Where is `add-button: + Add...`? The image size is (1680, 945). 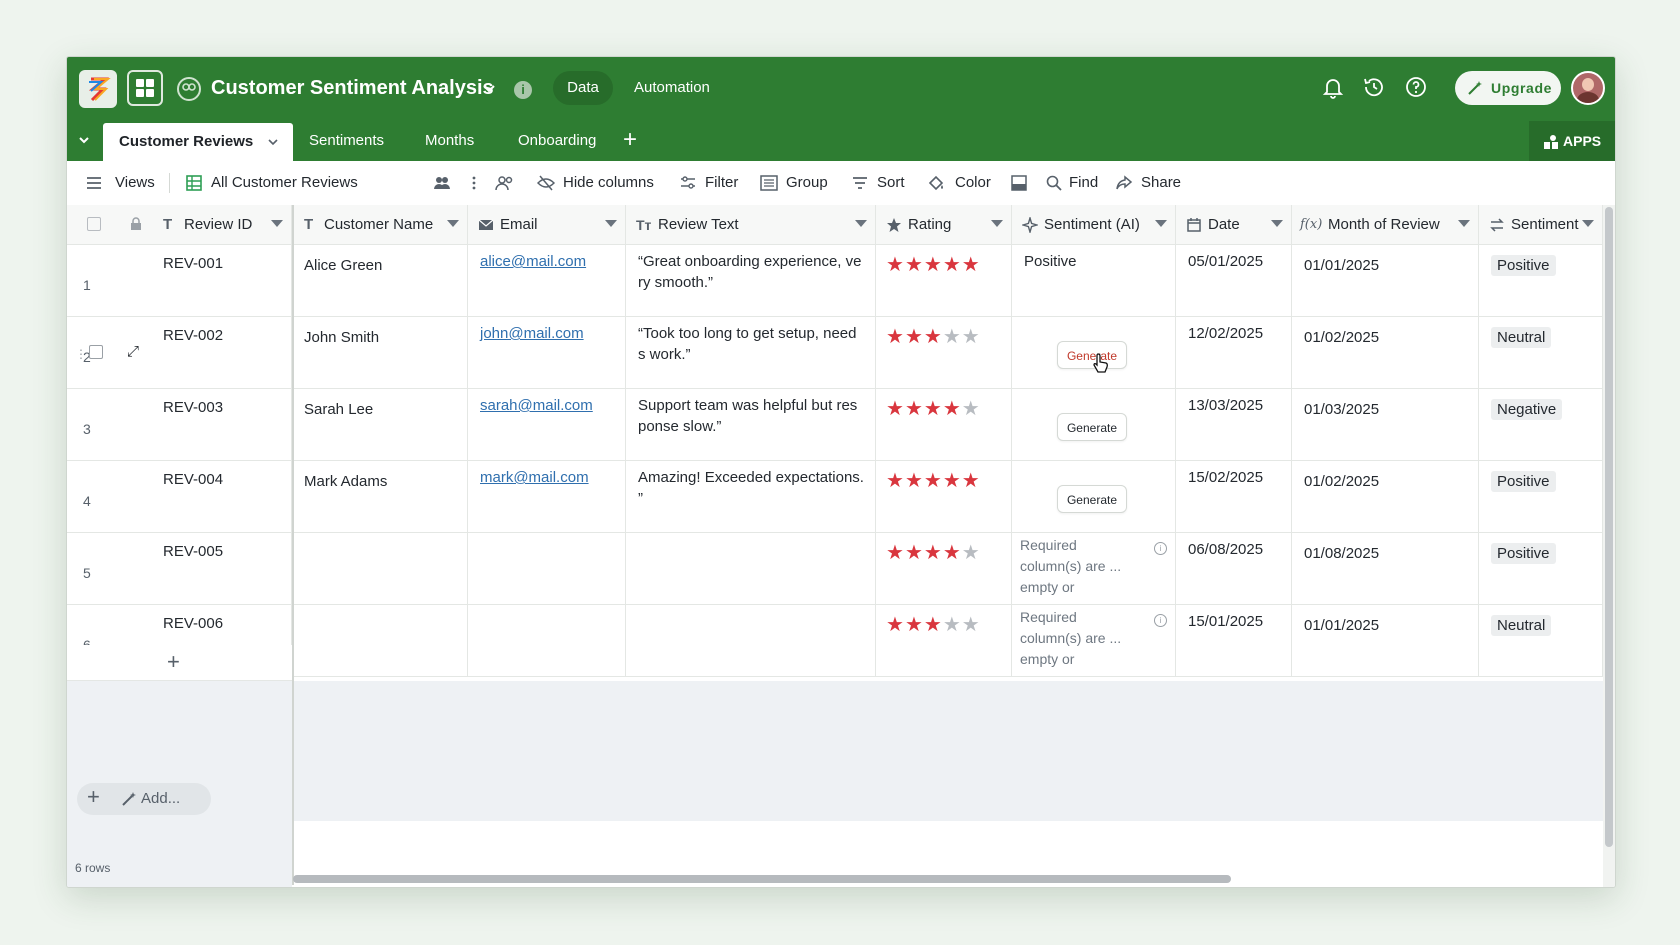
add-button: + Add... is located at coordinates (144, 799).